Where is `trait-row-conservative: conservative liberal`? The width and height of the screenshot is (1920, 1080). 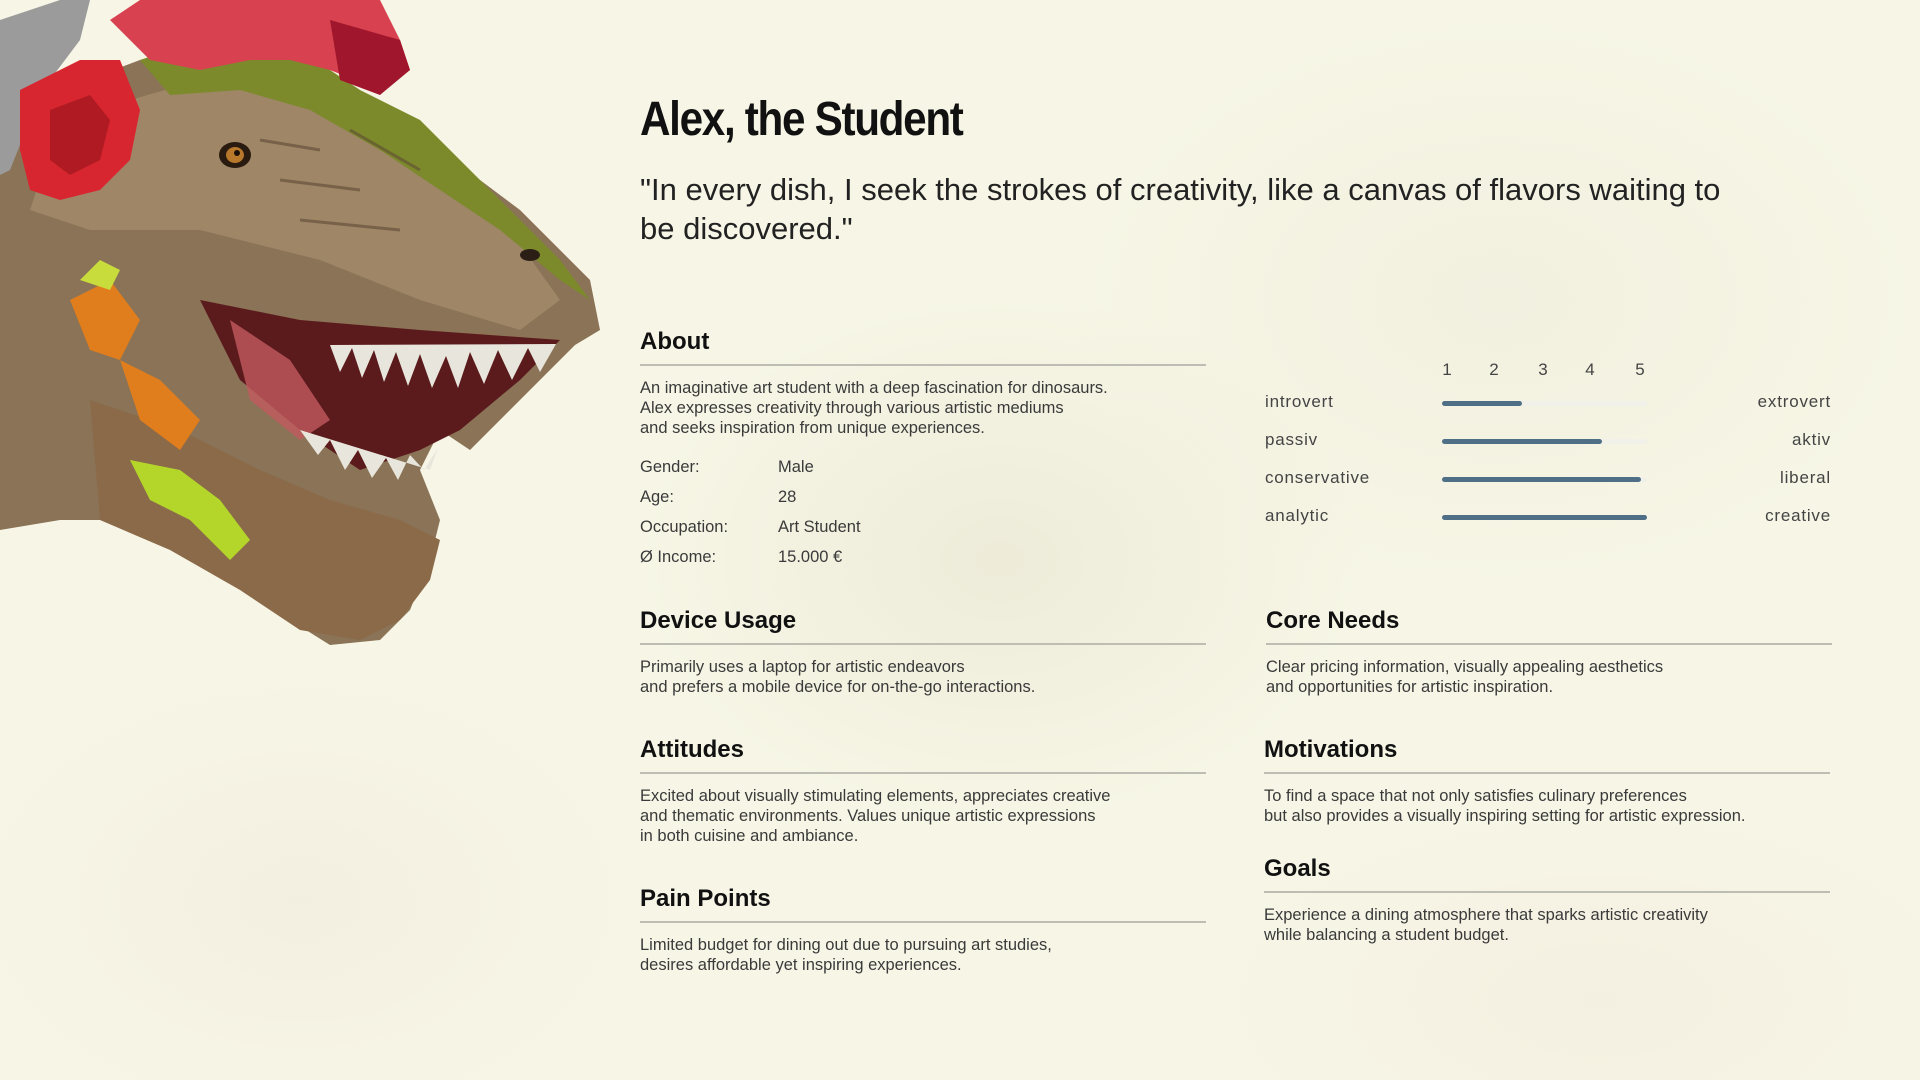 trait-row-conservative: conservative liberal is located at coordinates (1548, 479).